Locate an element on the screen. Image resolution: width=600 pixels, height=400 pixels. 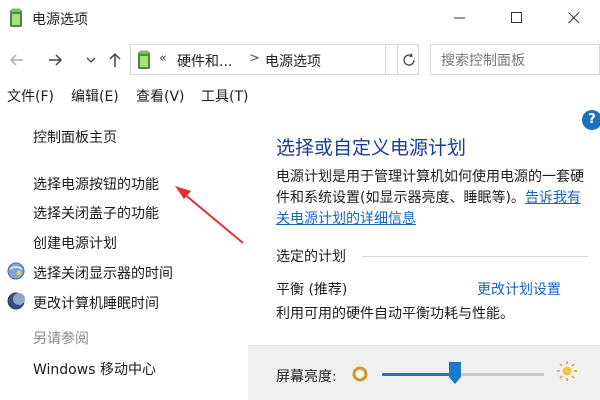
selected-plan-heading: 选定的计划 is located at coordinates (311, 257).